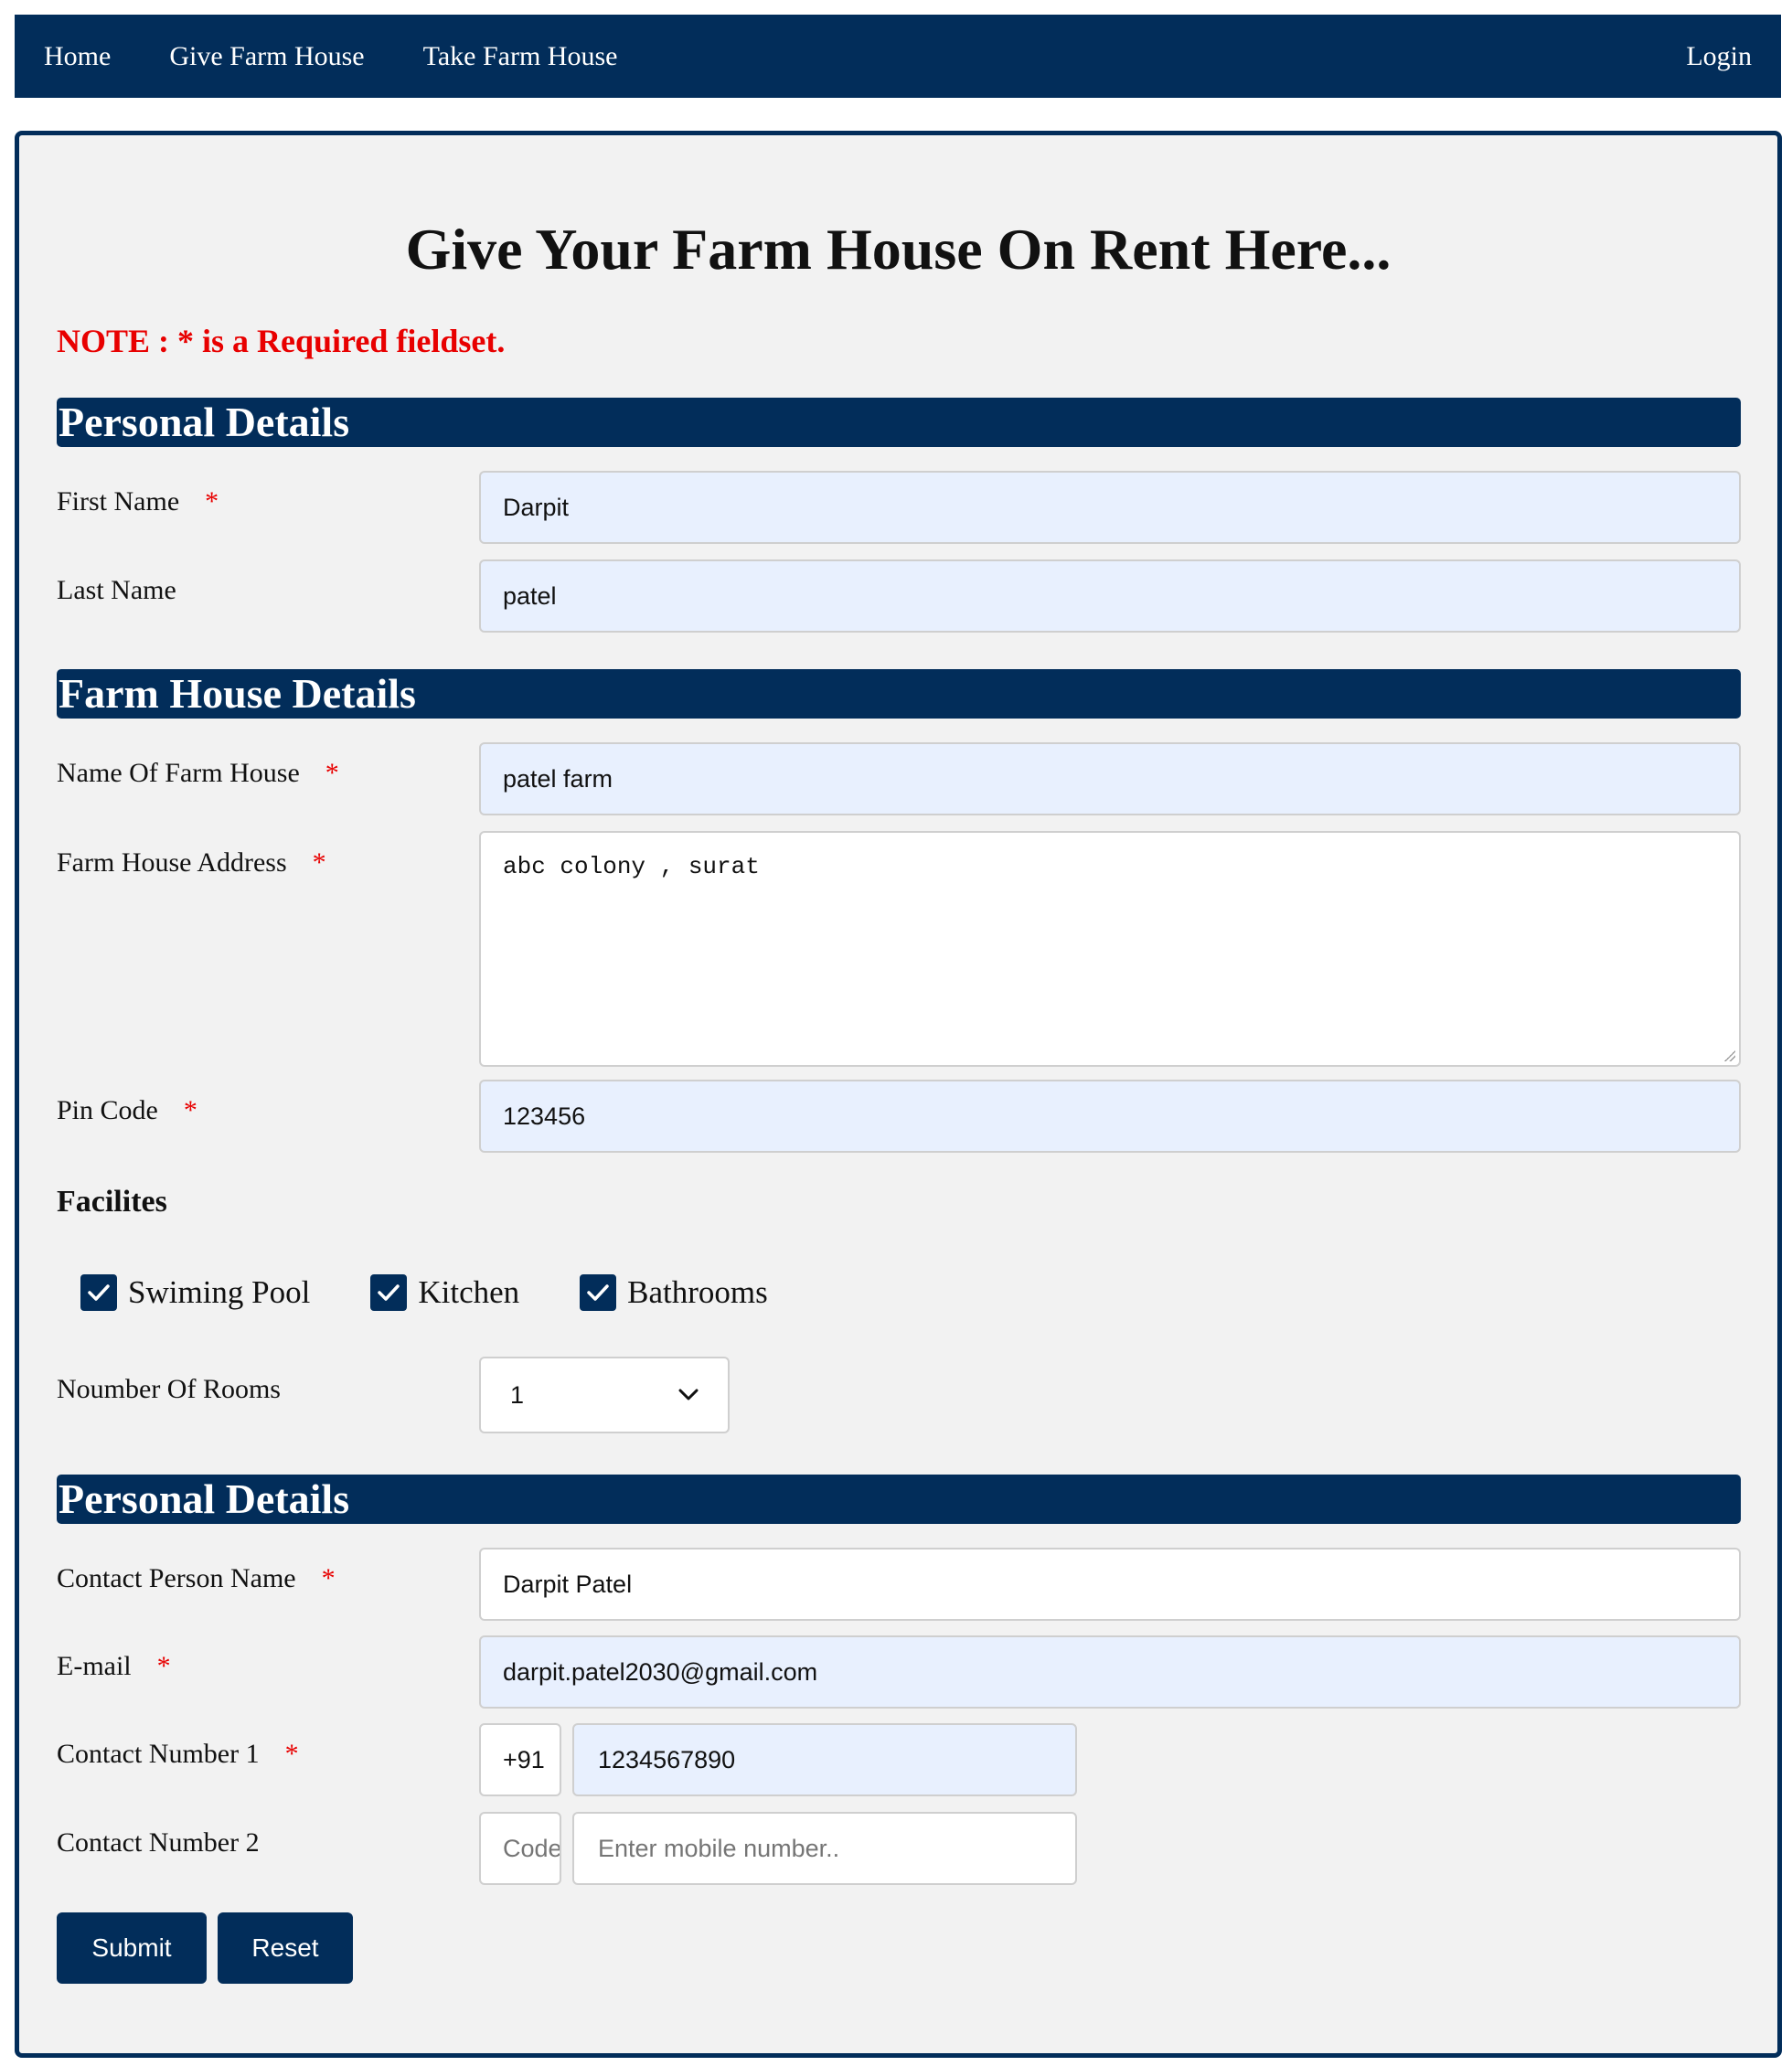 Image resolution: width=1792 pixels, height=2066 pixels. Describe the element at coordinates (1719, 56) in the screenshot. I see `nav-login-link: Login` at that location.